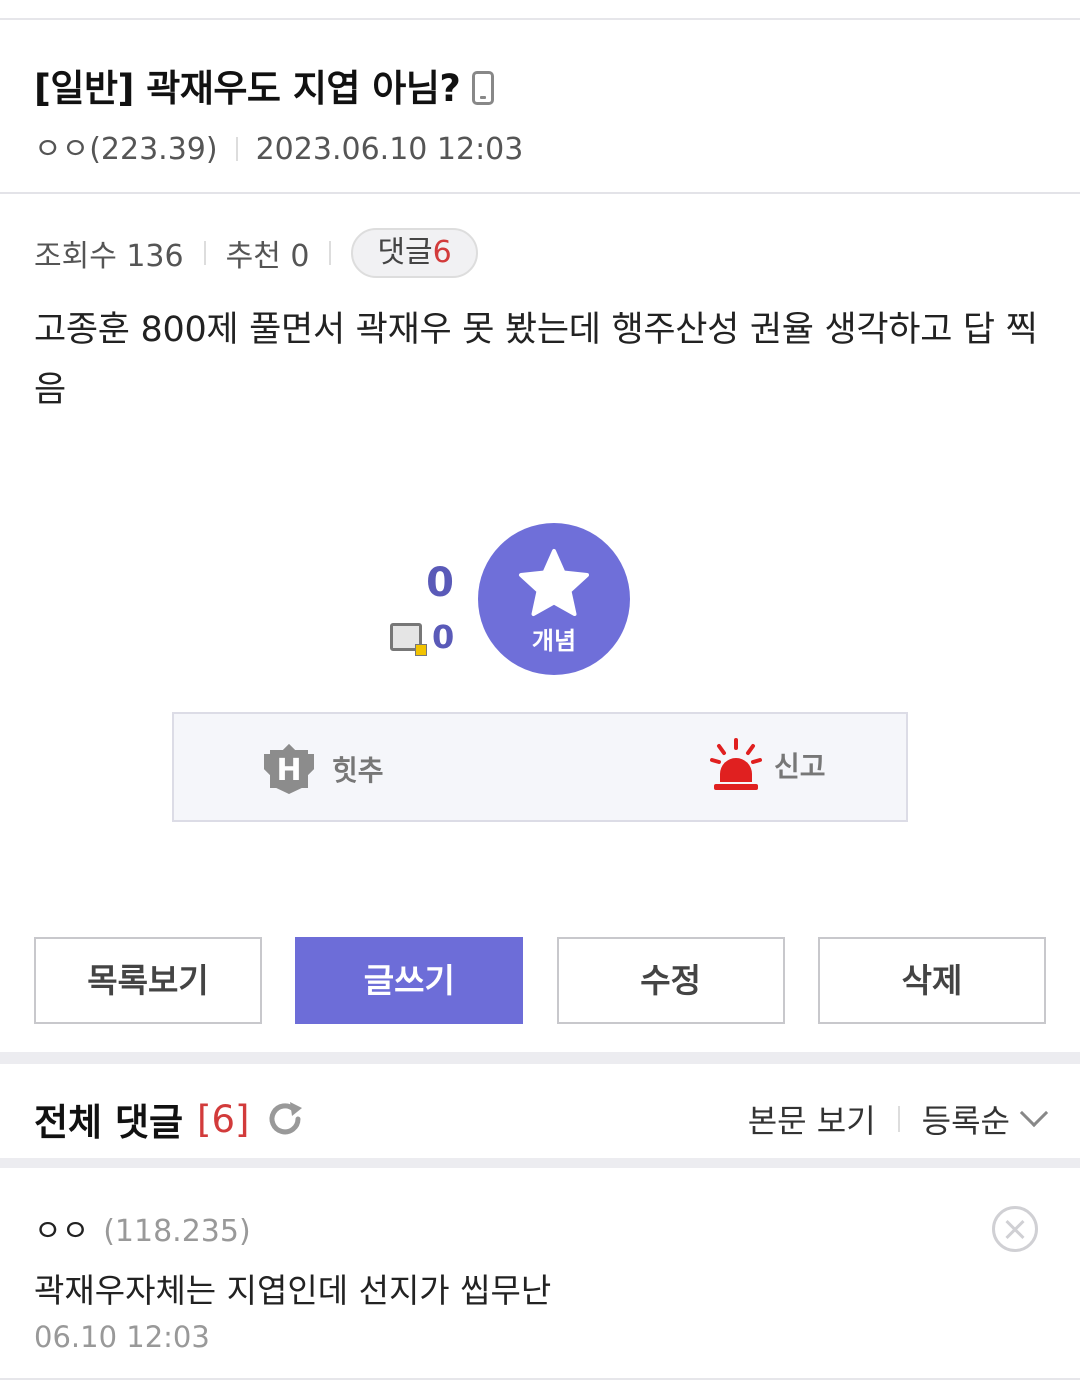  Describe the element at coordinates (405, 252) in the screenshot. I see `comment-badge-label: 댓글` at that location.